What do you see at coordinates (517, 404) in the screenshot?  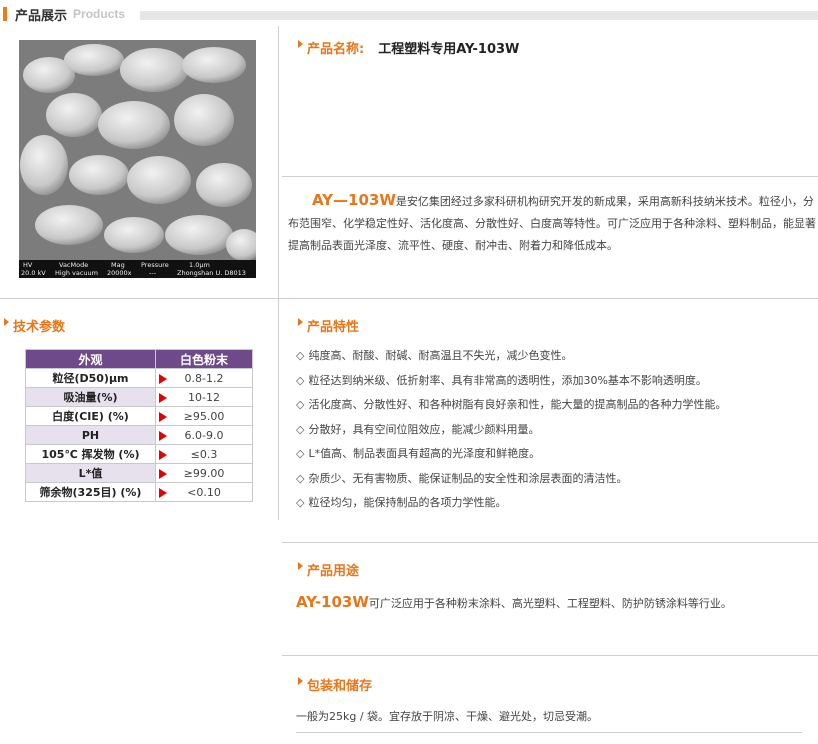 I see `feature-text: 活化度高、分散性好、和各种树脂有良好亲和性，能大量的提高制品的各种力学性能。` at bounding box center [517, 404].